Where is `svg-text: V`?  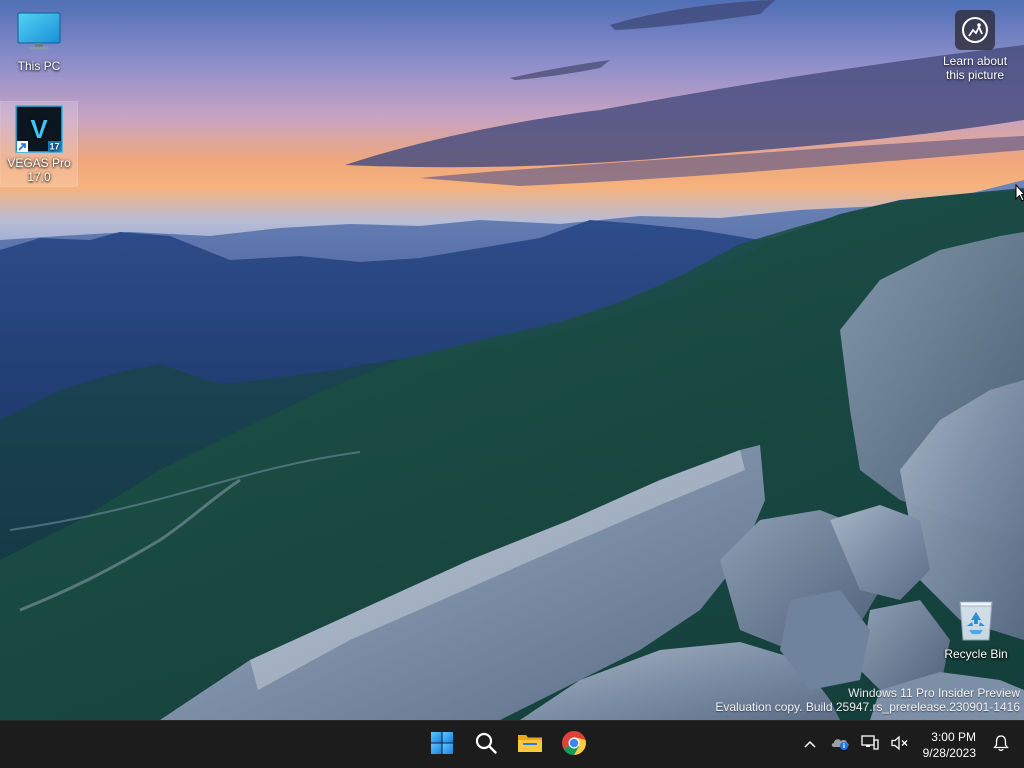
svg-text: V is located at coordinates (39, 129).